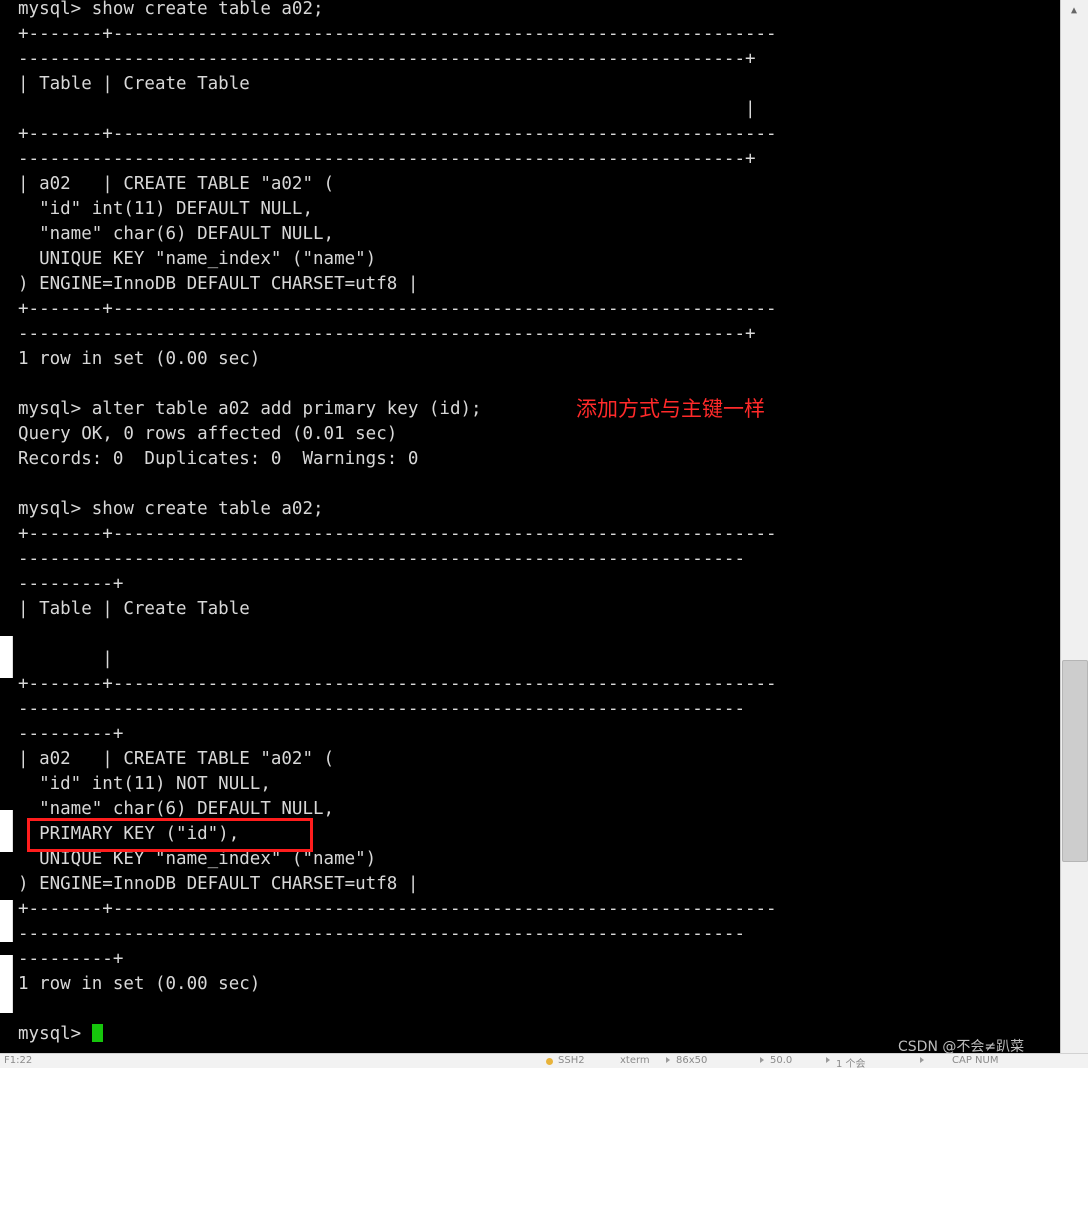 The height and width of the screenshot is (1208, 1088). I want to click on status-bar: F1:22 SSH2 xterm 86x50 50.0 1 个会 CAP NUM, so click(544, 1061).